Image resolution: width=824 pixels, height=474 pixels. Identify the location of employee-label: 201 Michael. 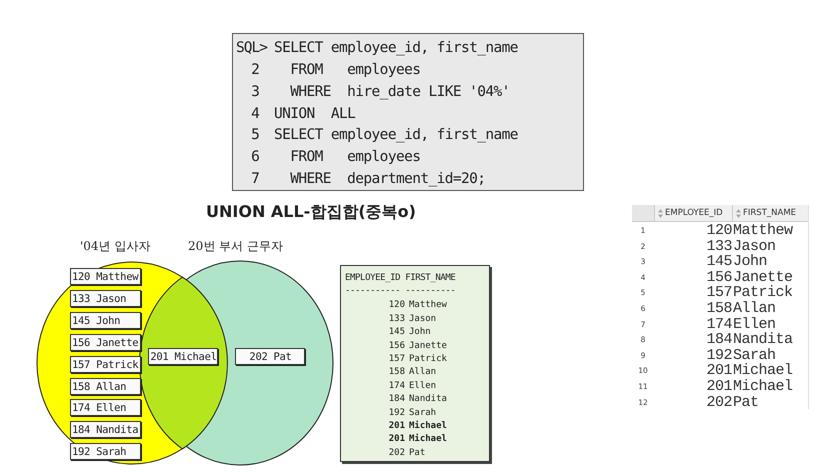
(183, 356).